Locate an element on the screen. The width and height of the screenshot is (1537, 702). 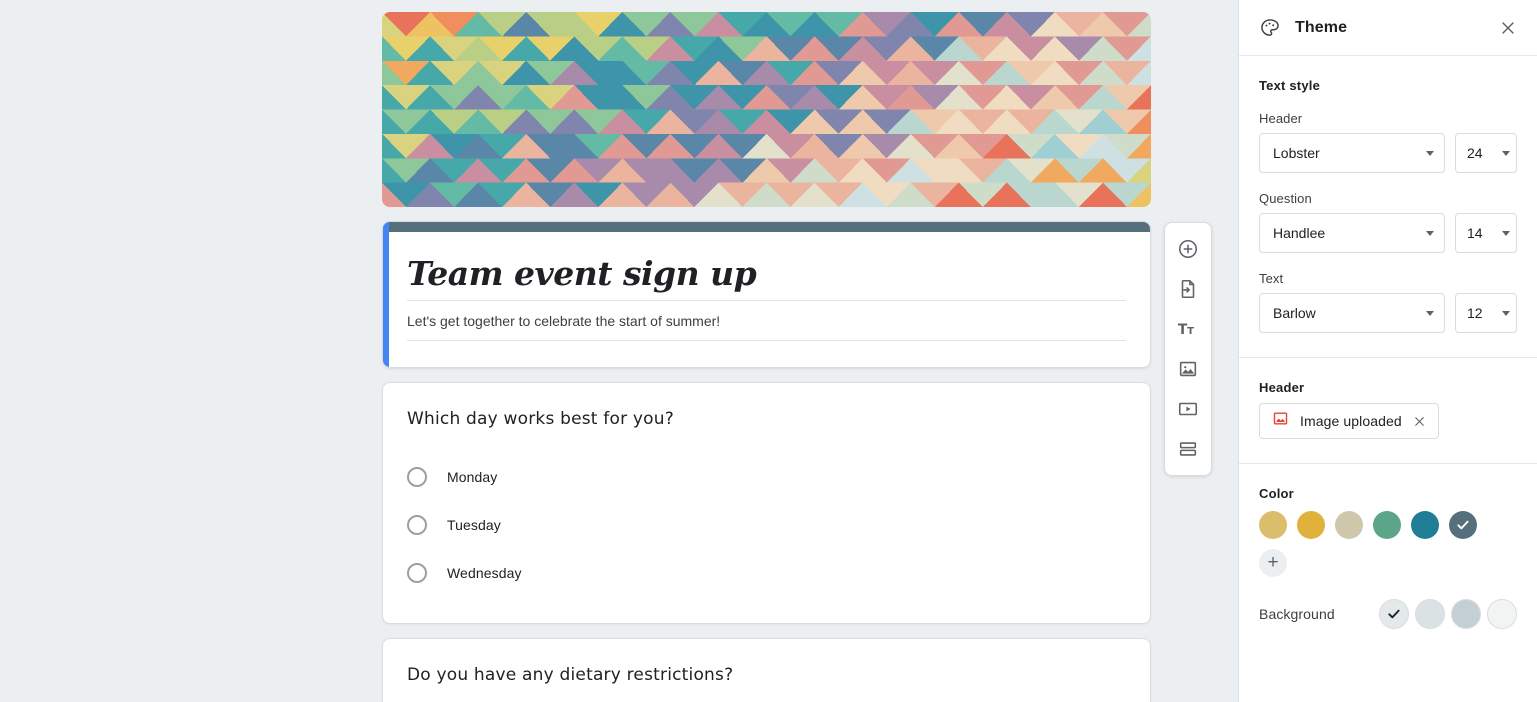
text-font-value: Barlow is located at coordinates (1294, 313).